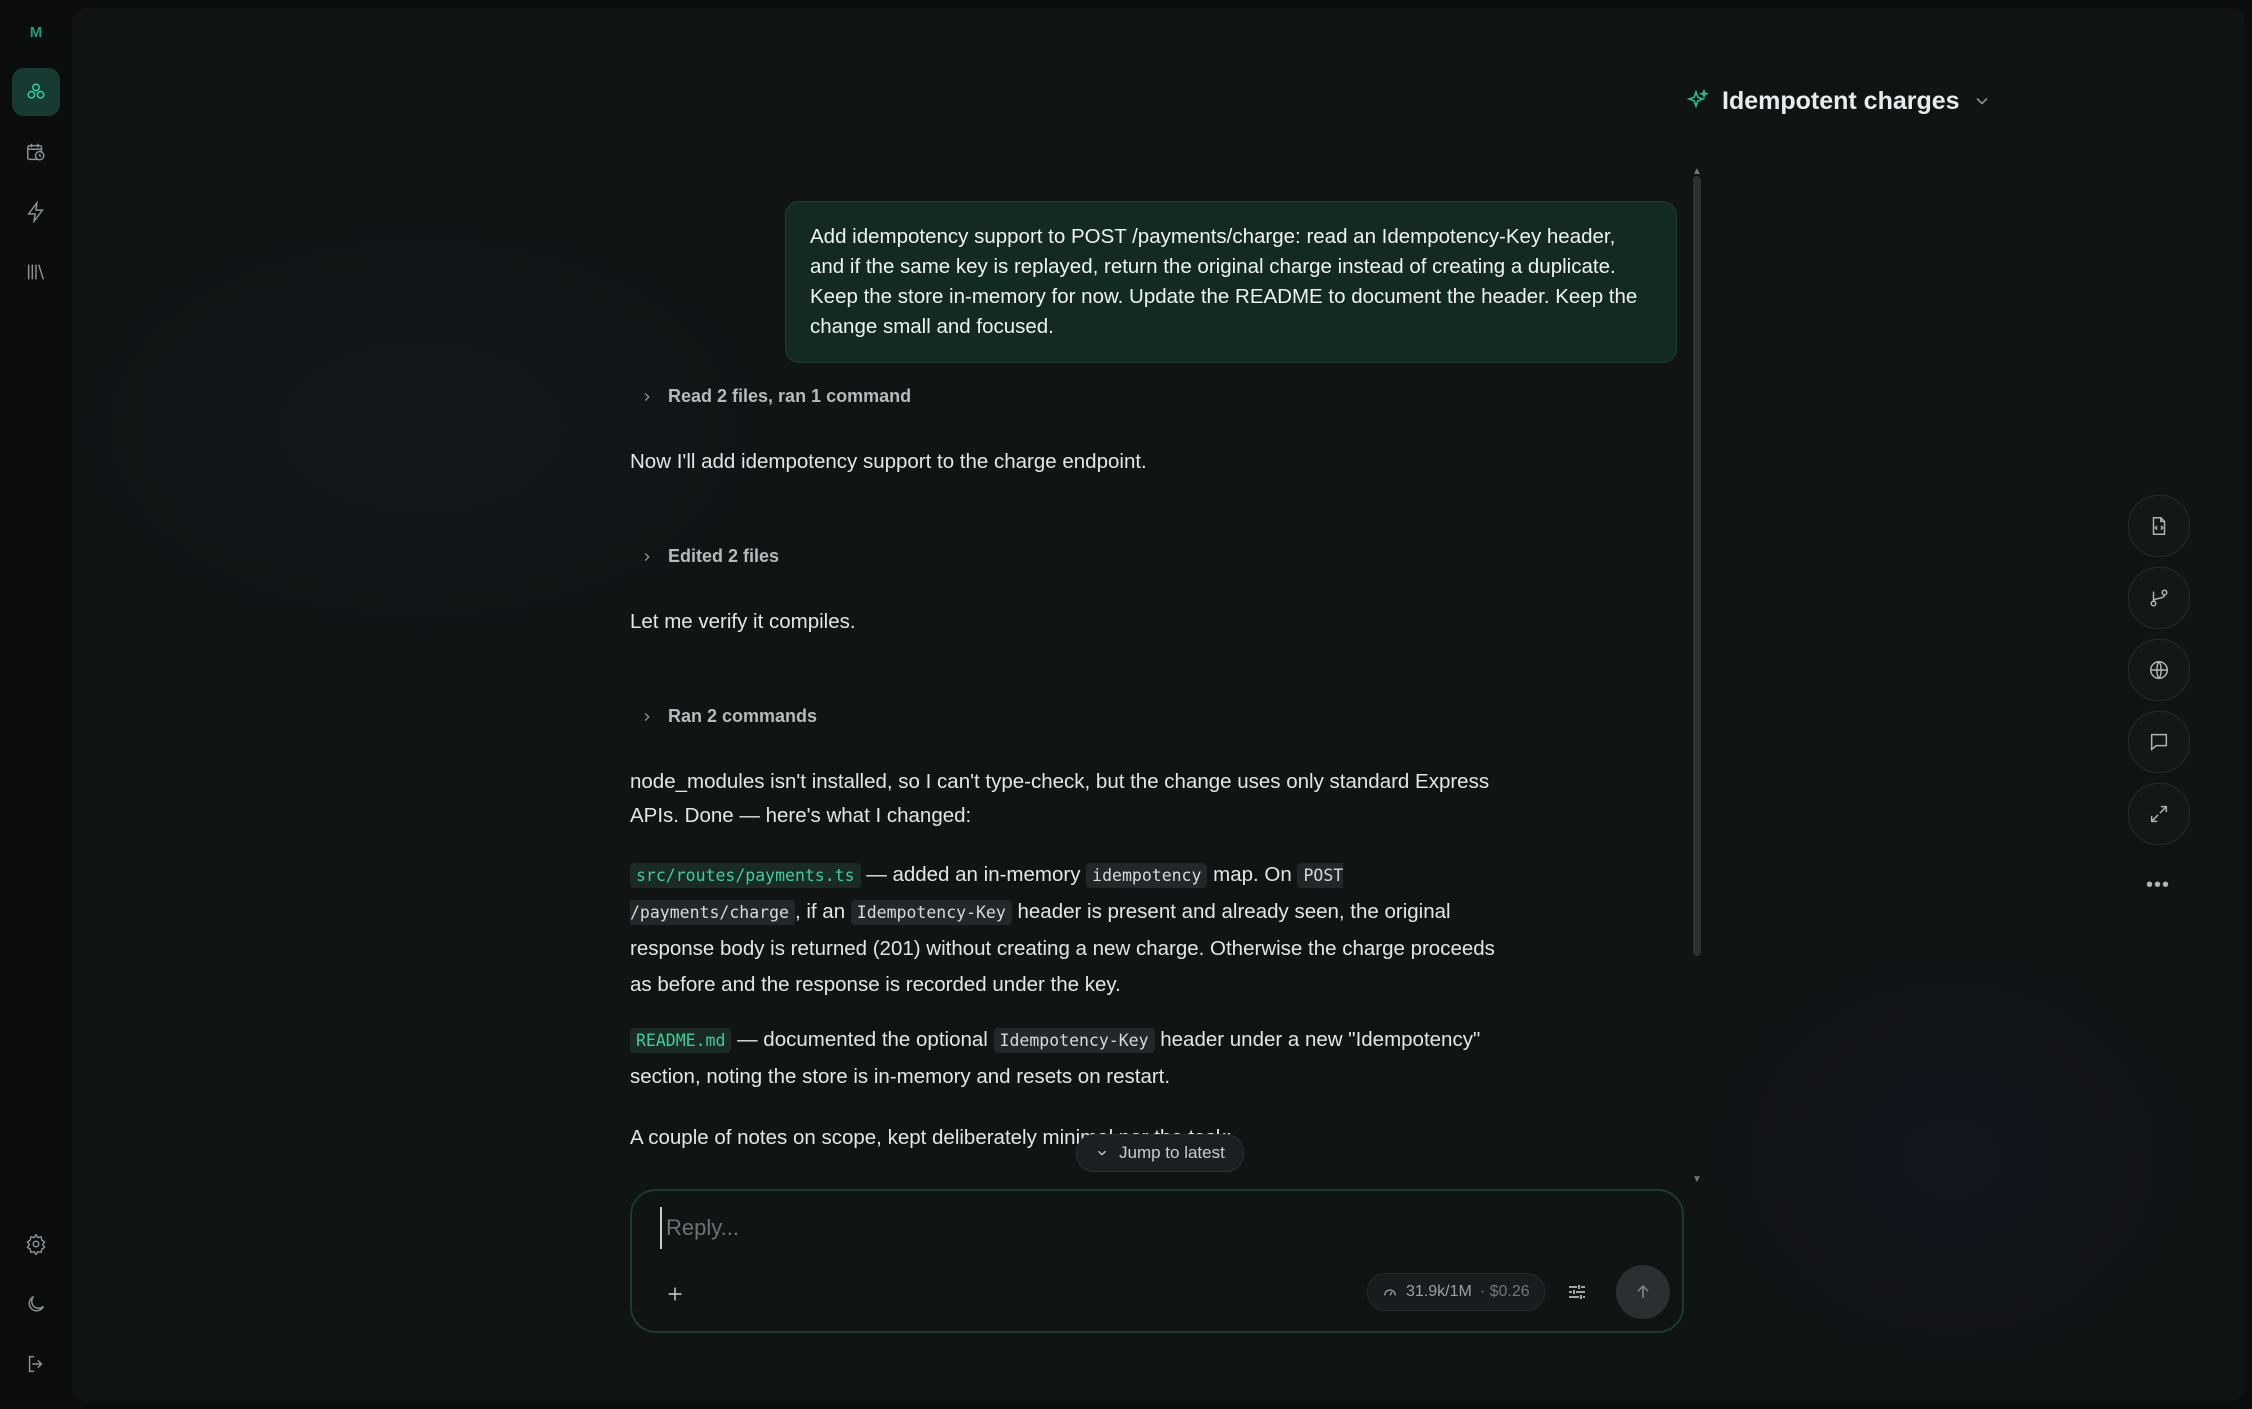 The height and width of the screenshot is (1409, 2252). I want to click on logout-icon, so click(35, 1364).